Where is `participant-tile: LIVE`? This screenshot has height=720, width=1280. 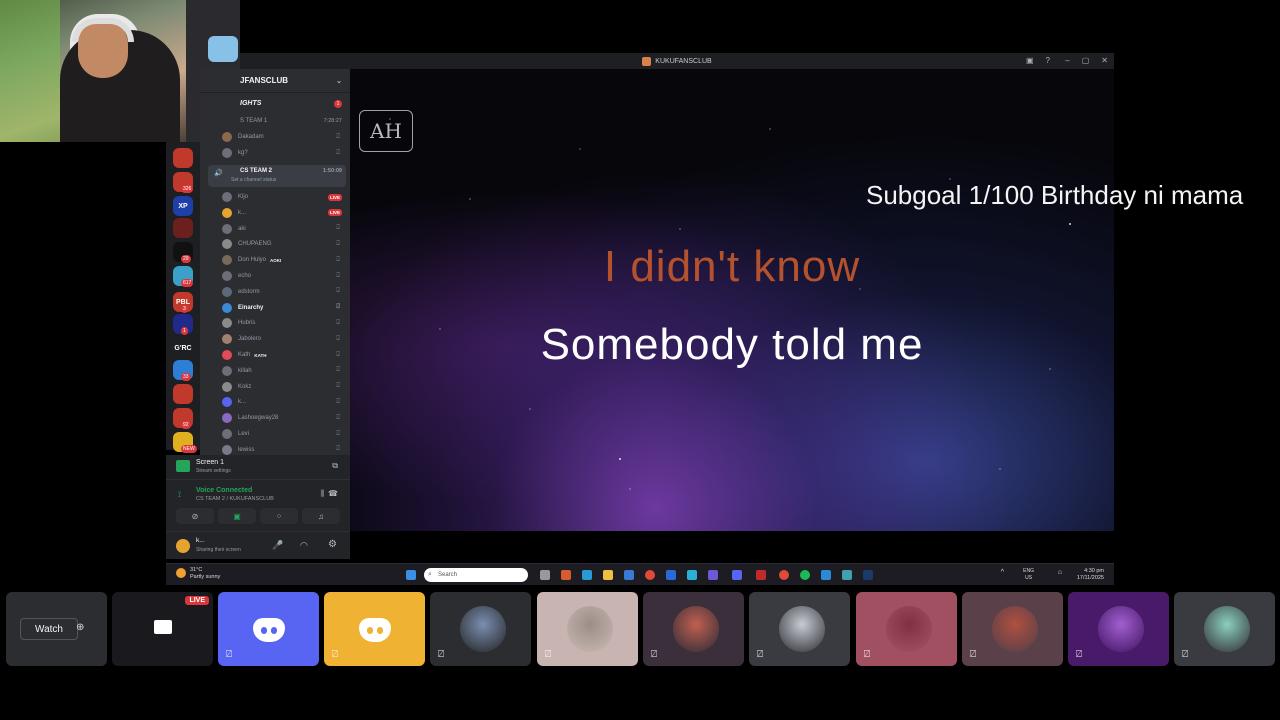
participant-tile: LIVE is located at coordinates (162, 629).